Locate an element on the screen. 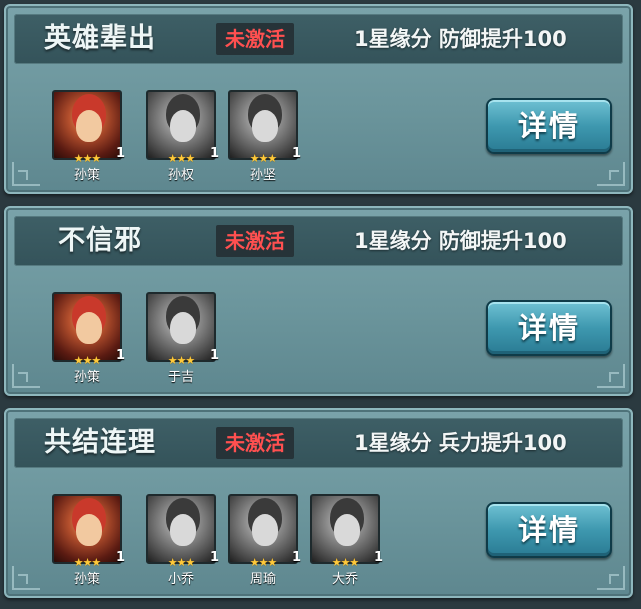  hero-slot: ★★★ 1 大乔 is located at coordinates (347, 540).